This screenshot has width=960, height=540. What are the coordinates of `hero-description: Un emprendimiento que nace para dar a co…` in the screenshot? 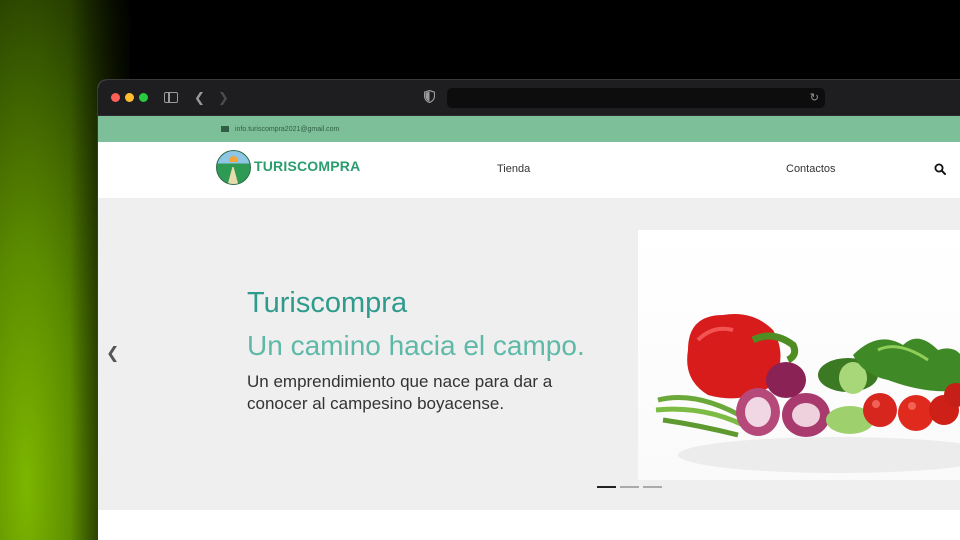 It's located at (400, 392).